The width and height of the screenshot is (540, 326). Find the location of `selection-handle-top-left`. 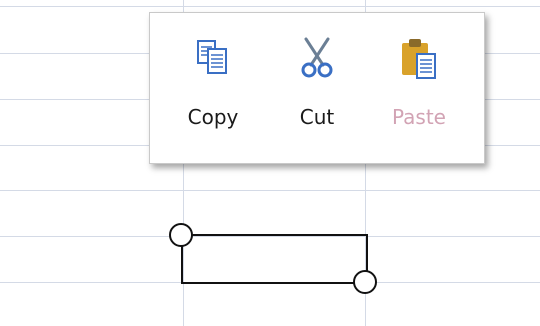

selection-handle-top-left is located at coordinates (181, 235).